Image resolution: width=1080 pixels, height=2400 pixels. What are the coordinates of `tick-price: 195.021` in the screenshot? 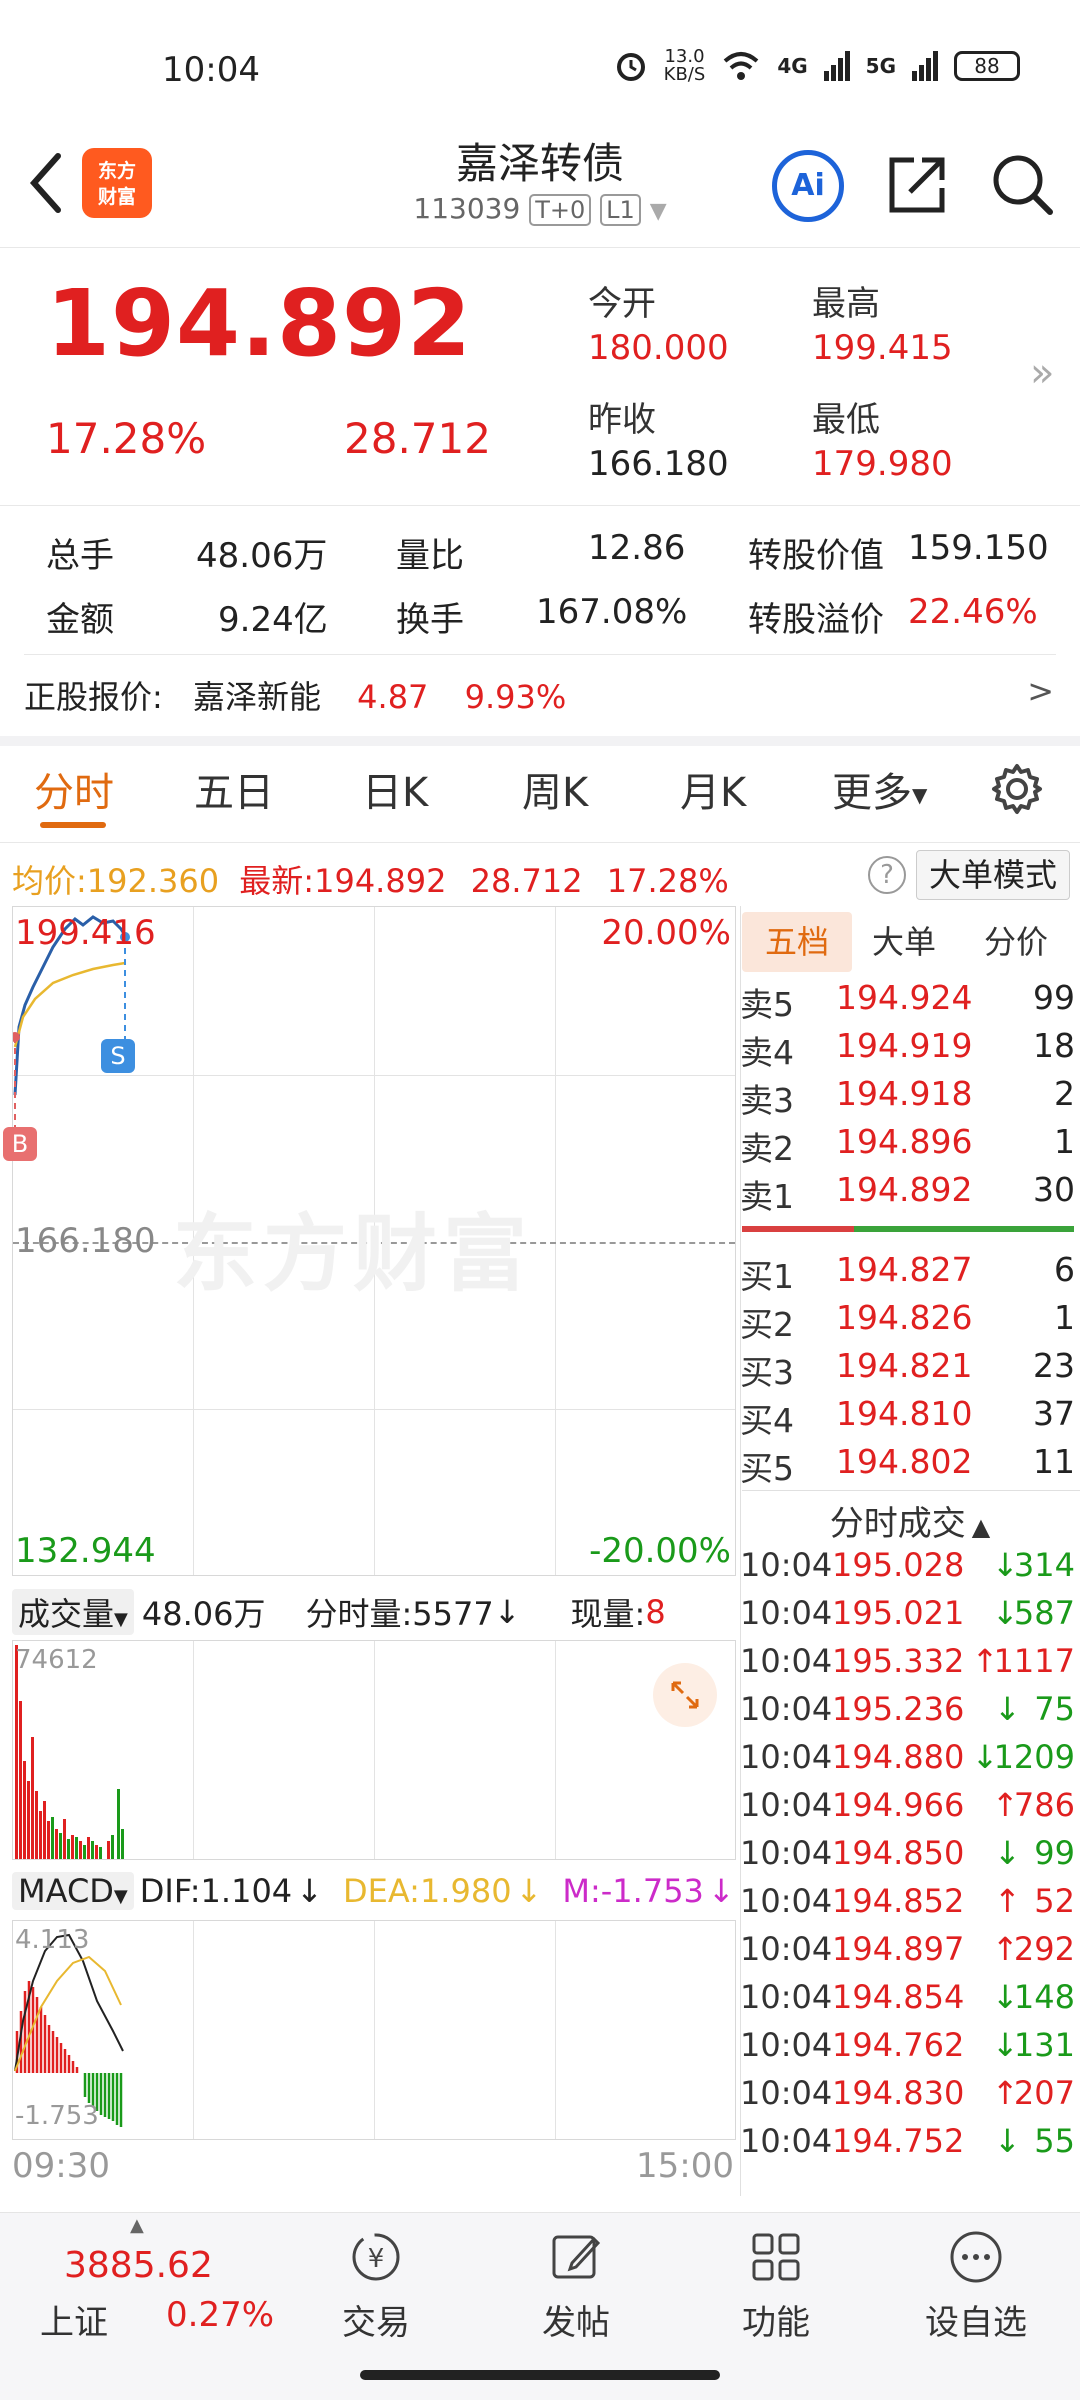 It's located at (898, 1613).